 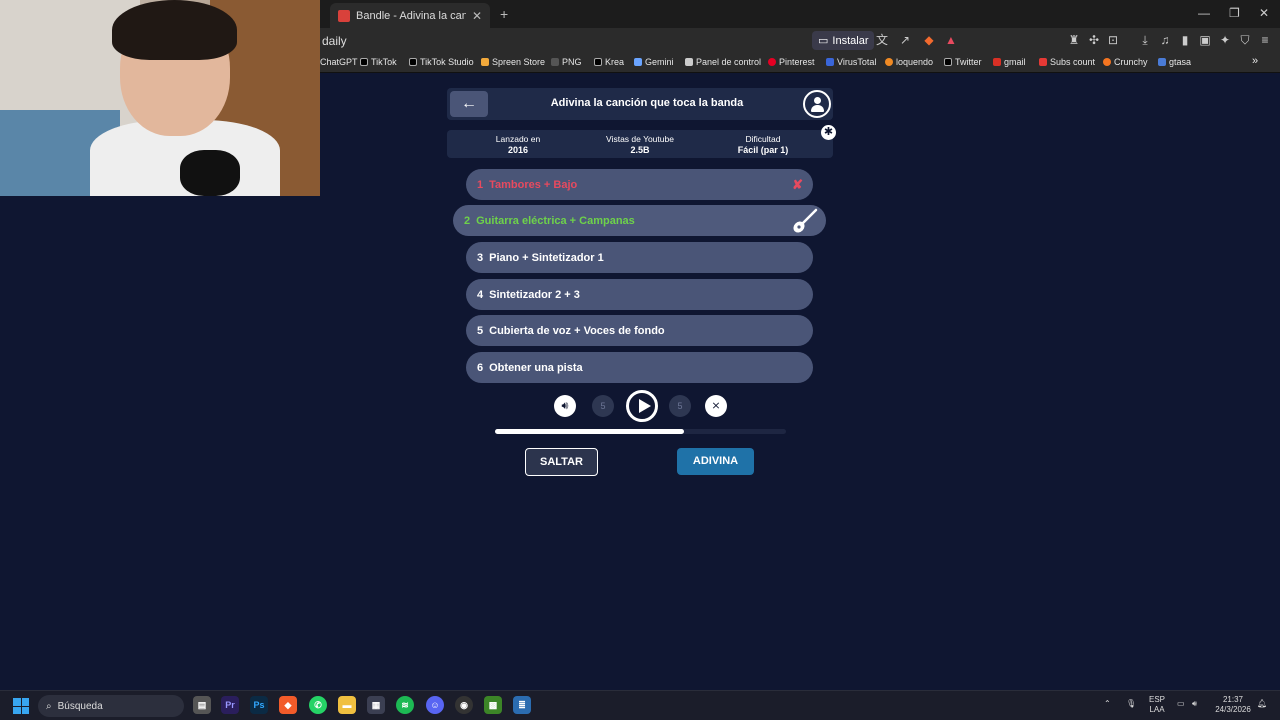 I want to click on step-1: 1 Tambores + Bajo ✘, so click(x=639, y=184).